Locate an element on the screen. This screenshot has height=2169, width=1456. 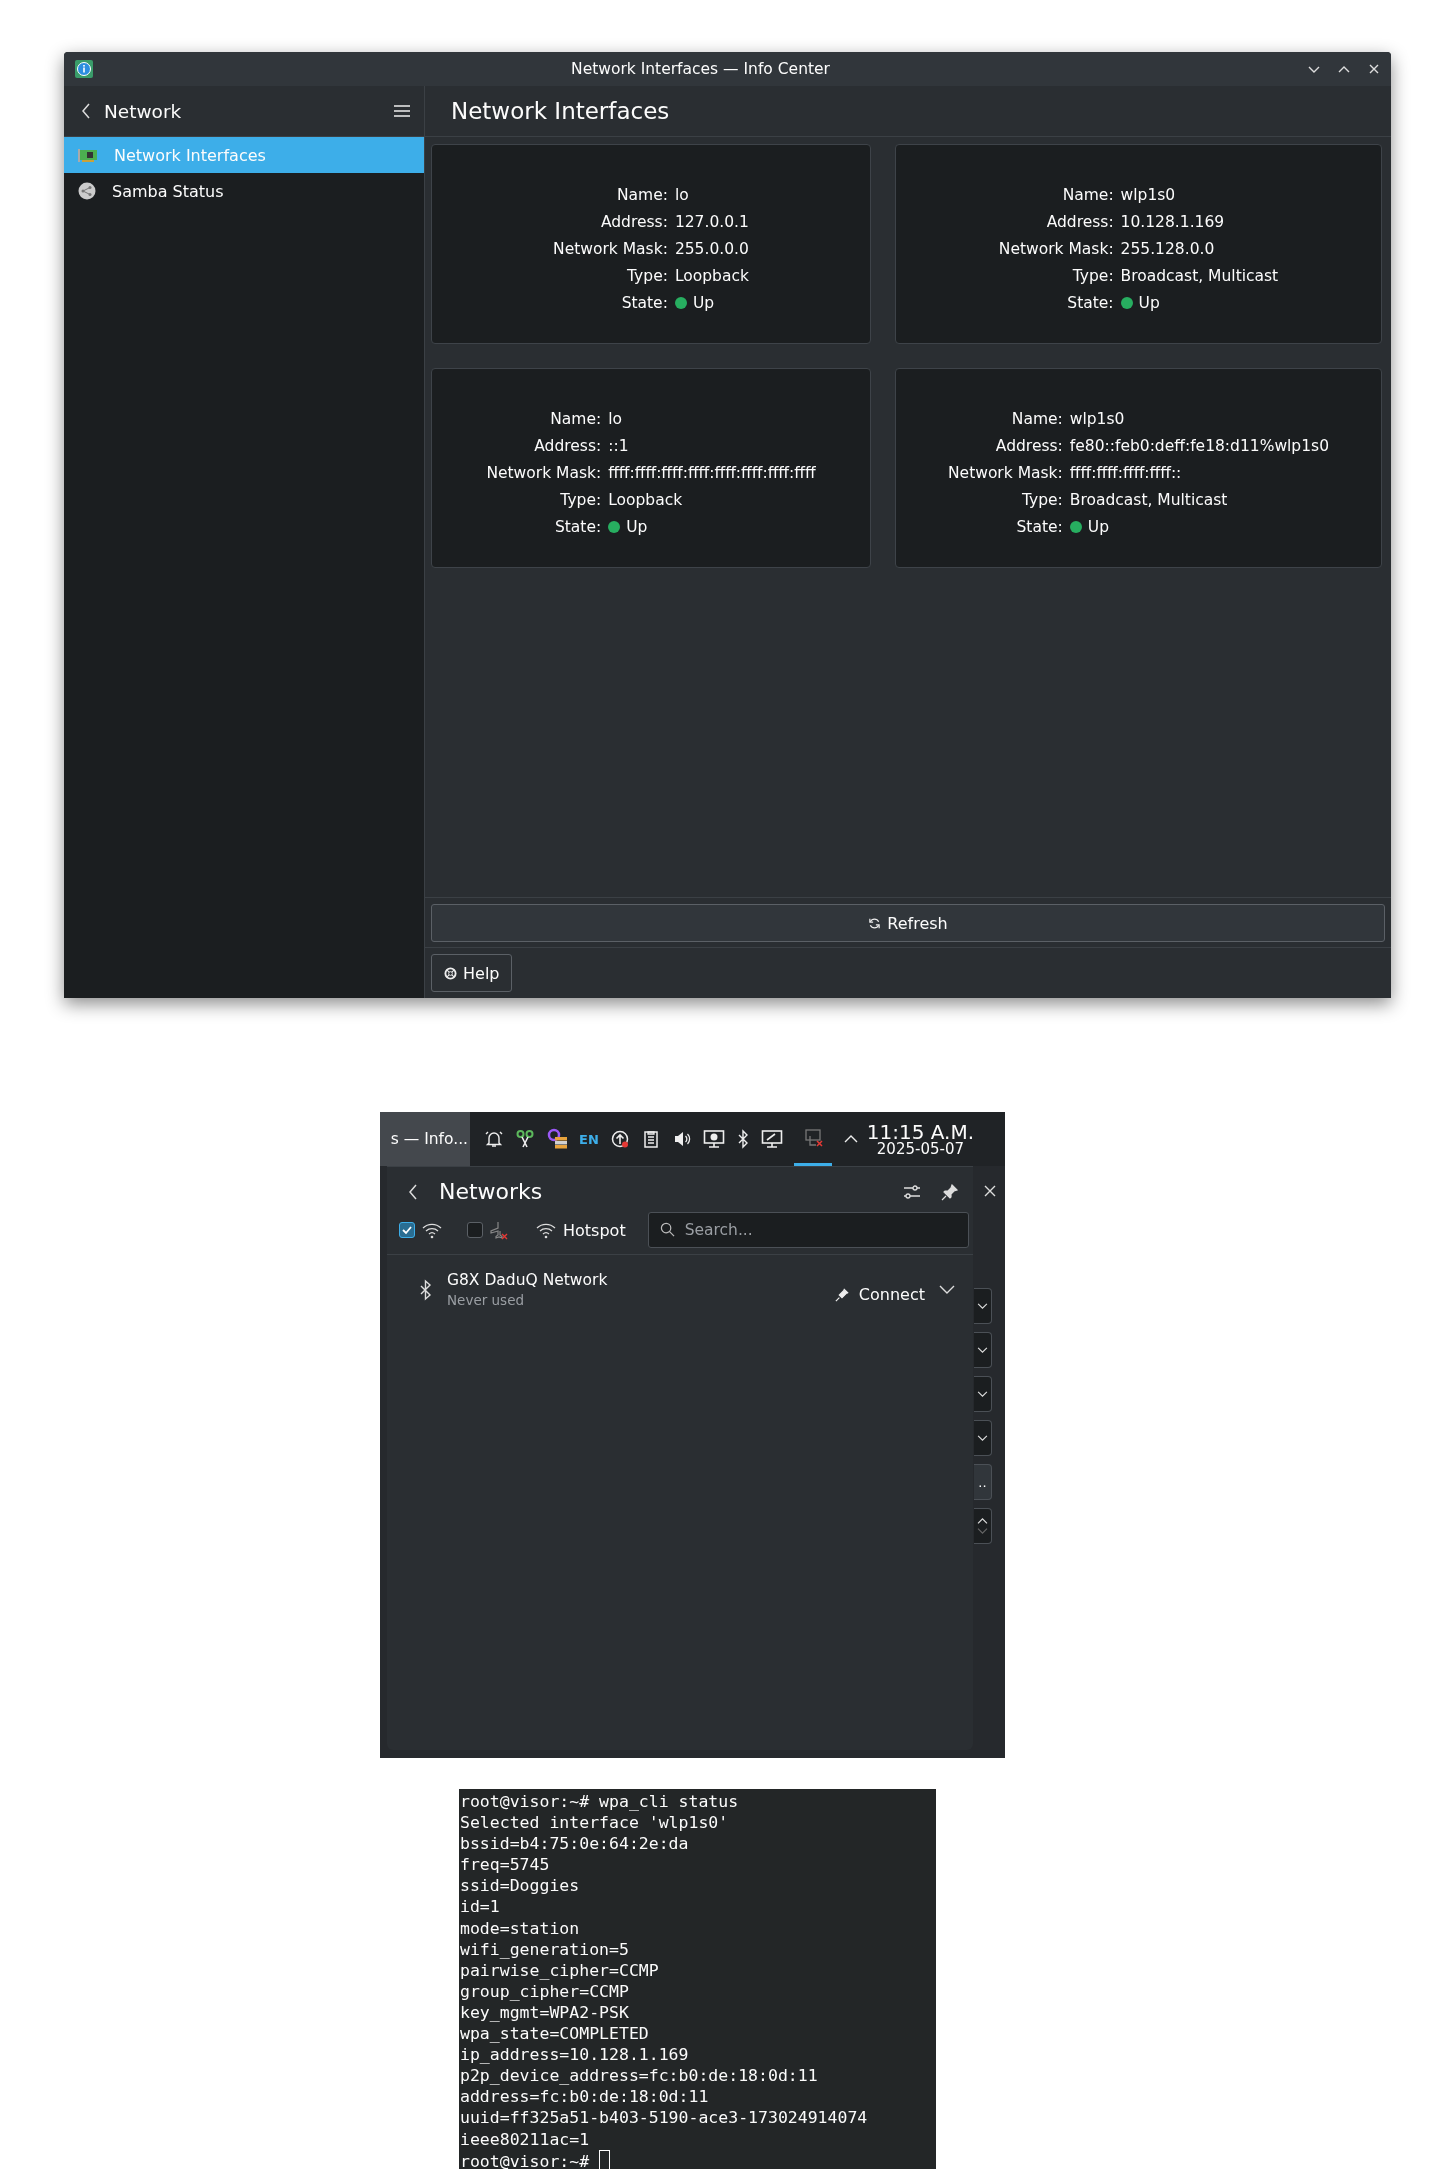
network-card-icon is located at coordinates (88, 155).